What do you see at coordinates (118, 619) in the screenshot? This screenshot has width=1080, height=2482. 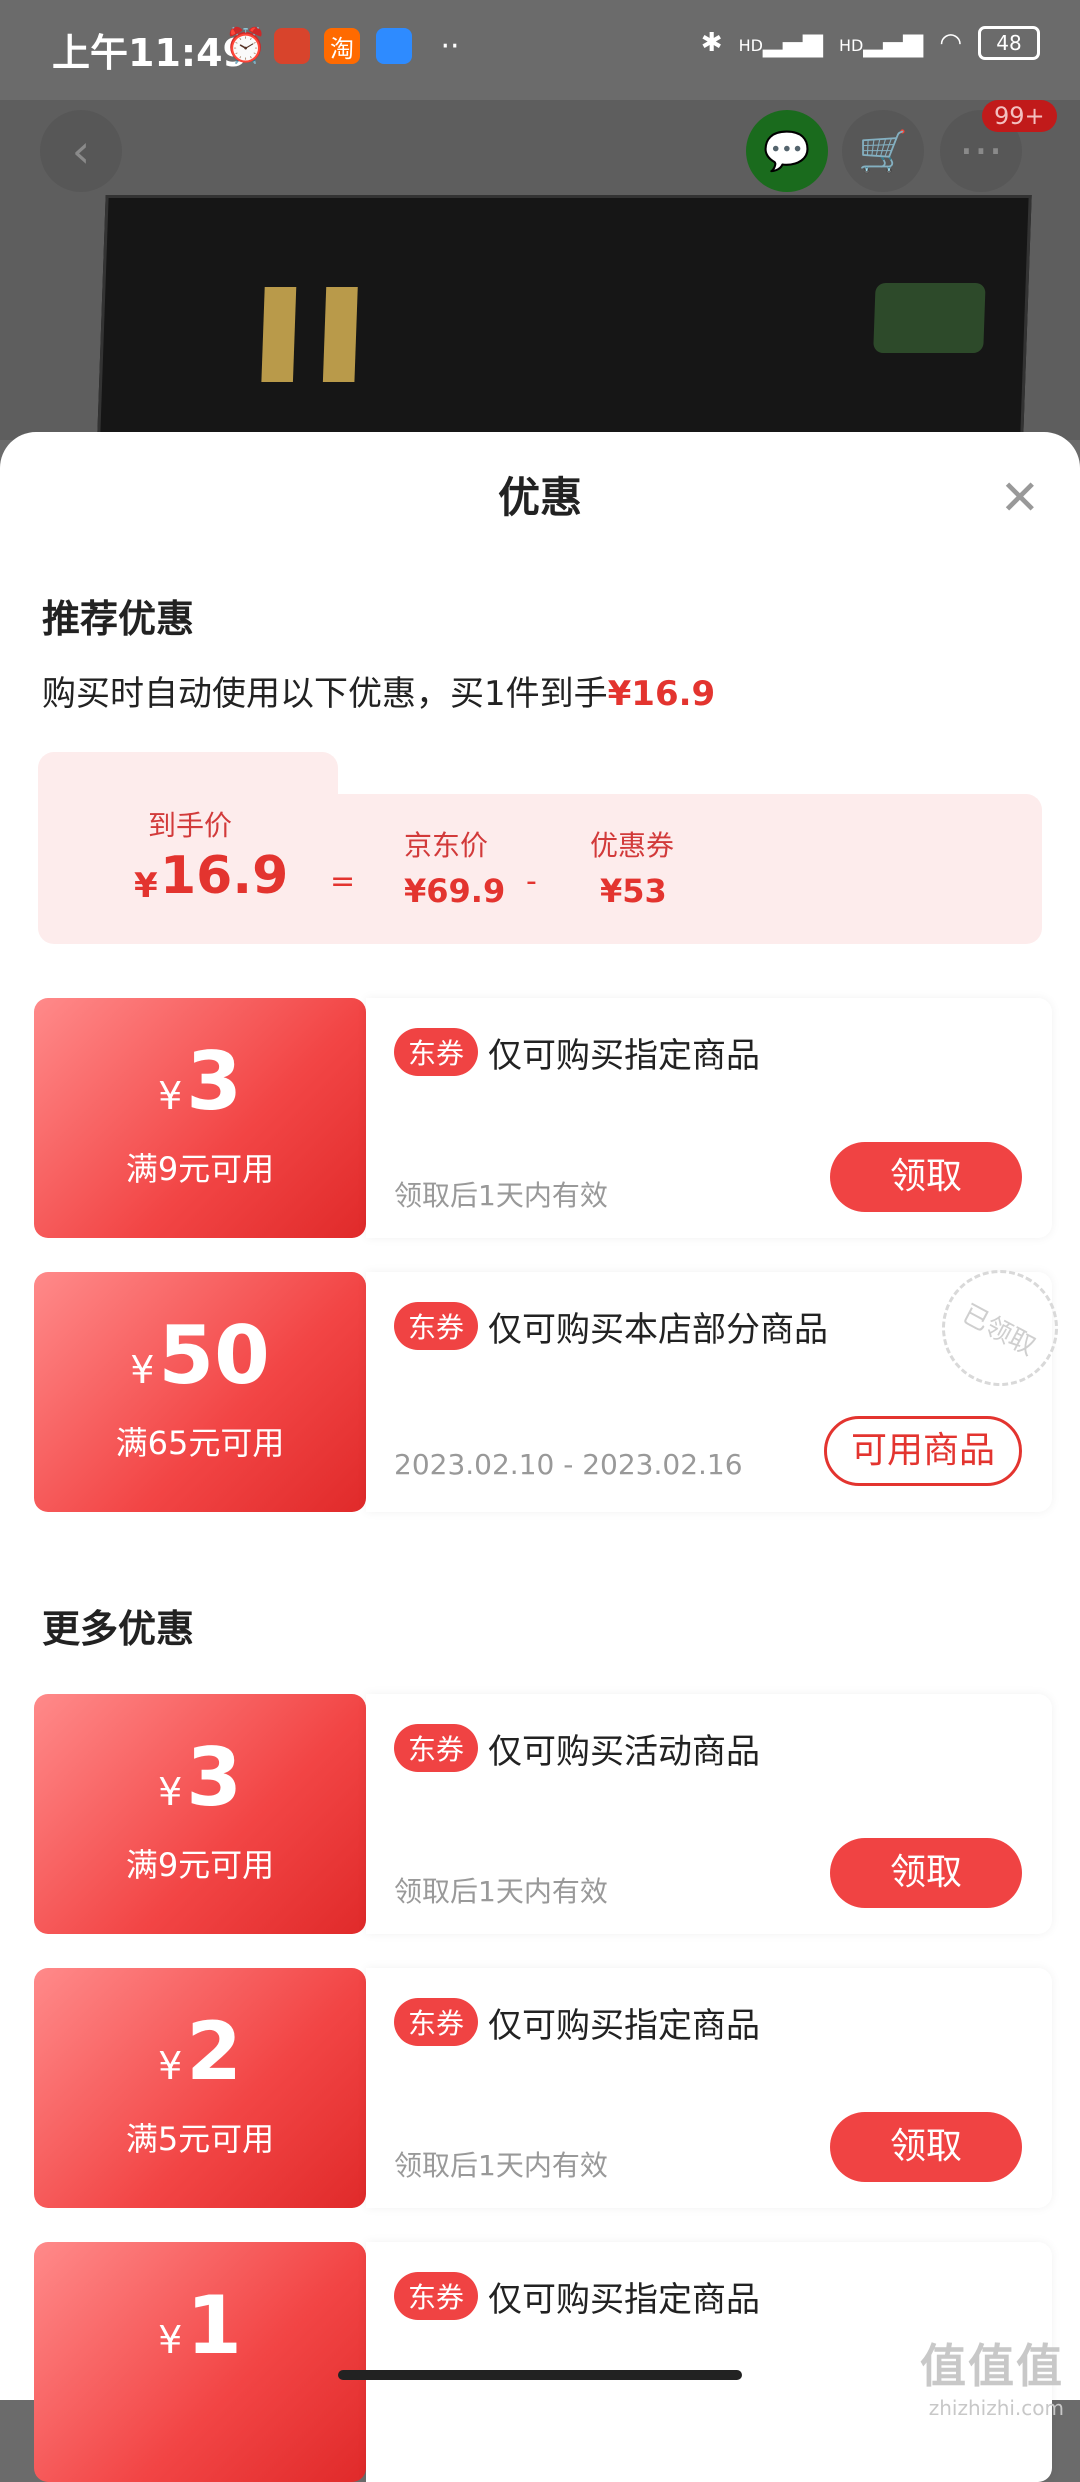 I see `recommend-section-title: 推荐优惠` at bounding box center [118, 619].